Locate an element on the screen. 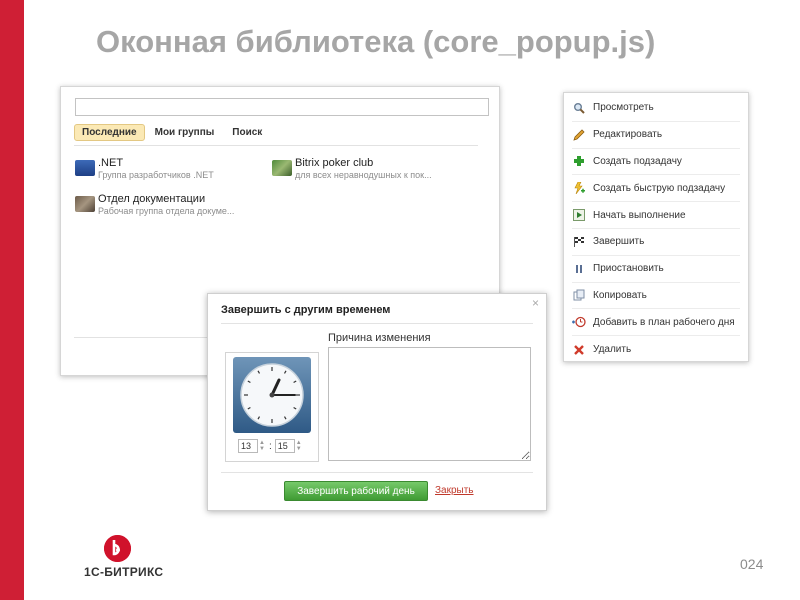 Image resolution: width=800 pixels, height=600 pixels. menu-item-create-subtask: Создать подзадачу is located at coordinates (656, 162).